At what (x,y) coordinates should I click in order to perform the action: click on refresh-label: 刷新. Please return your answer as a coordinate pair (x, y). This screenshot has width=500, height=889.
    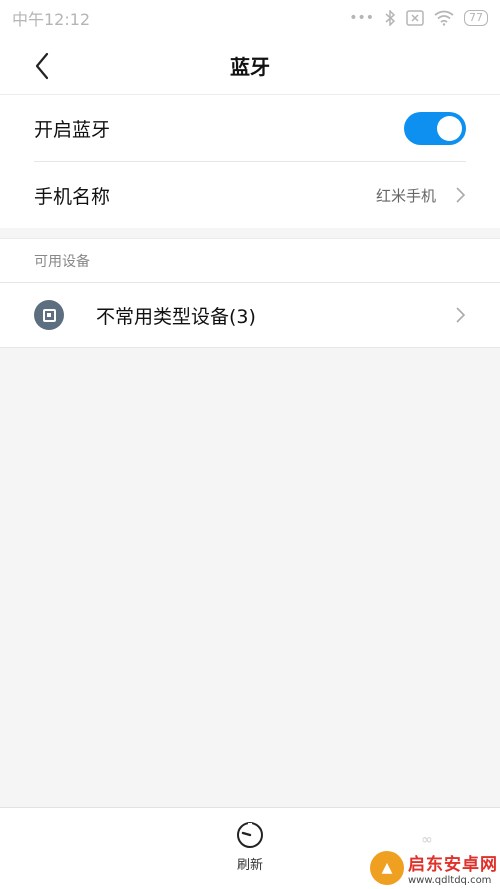
    Looking at the image, I should click on (249, 865).